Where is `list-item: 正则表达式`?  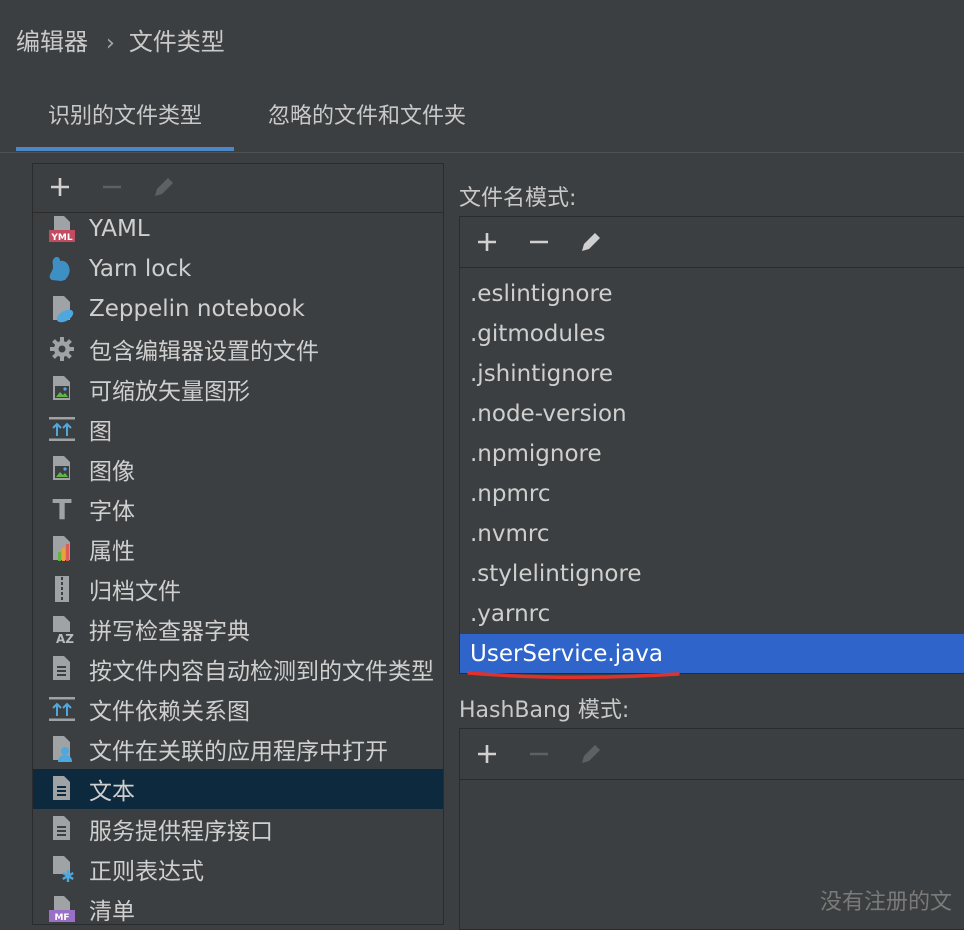
list-item: 正则表达式 is located at coordinates (238, 869).